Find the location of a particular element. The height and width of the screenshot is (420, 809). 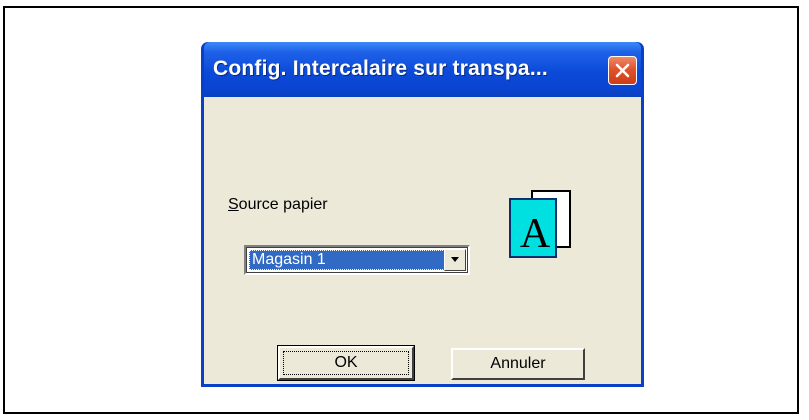

chevron-down-icon is located at coordinates (455, 259).